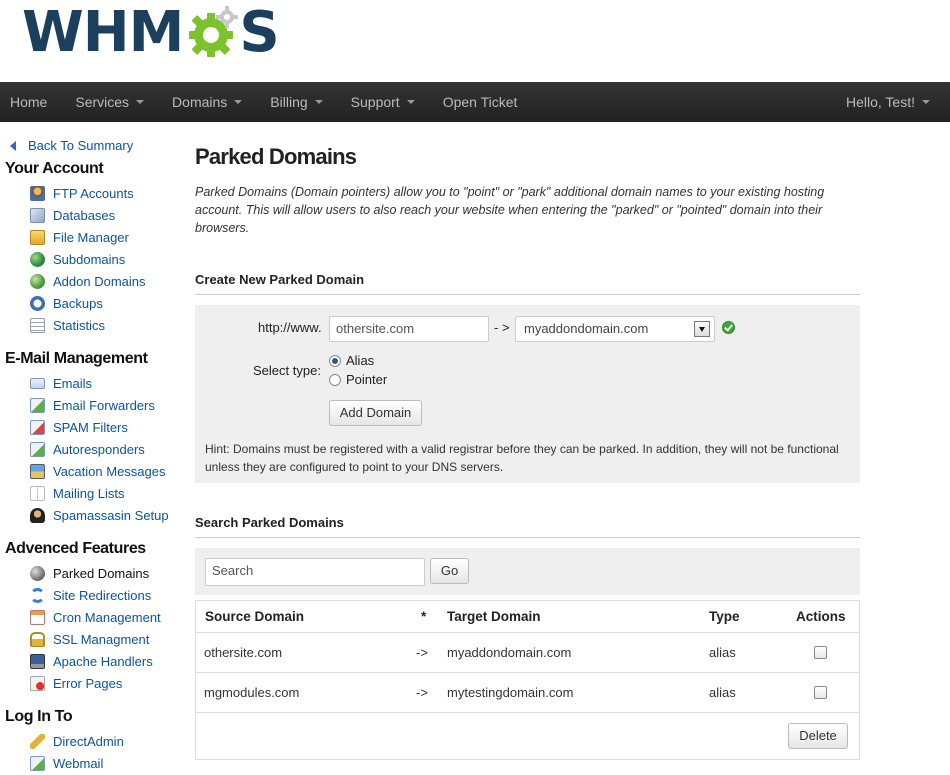  Describe the element at coordinates (315, 572) in the screenshot. I see `search-input: Search` at that location.